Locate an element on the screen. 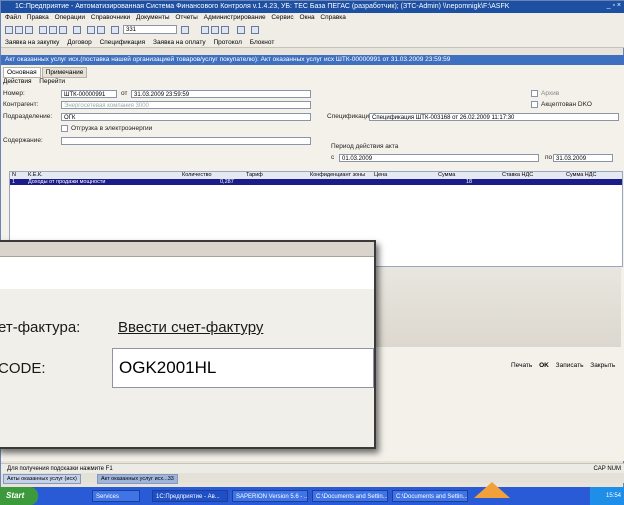  help-icon is located at coordinates (255, 30).